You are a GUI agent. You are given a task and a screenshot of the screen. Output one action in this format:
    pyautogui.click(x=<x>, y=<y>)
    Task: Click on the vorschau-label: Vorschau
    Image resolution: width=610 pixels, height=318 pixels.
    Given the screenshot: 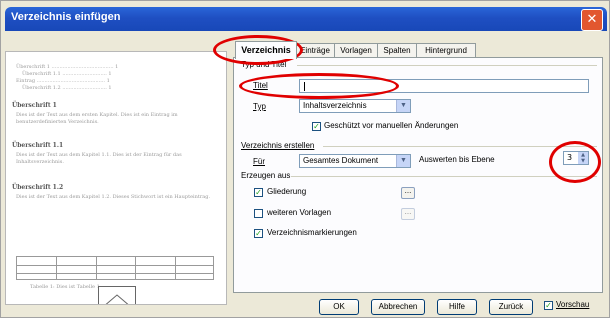 What is the action you would take?
    pyautogui.click(x=573, y=304)
    